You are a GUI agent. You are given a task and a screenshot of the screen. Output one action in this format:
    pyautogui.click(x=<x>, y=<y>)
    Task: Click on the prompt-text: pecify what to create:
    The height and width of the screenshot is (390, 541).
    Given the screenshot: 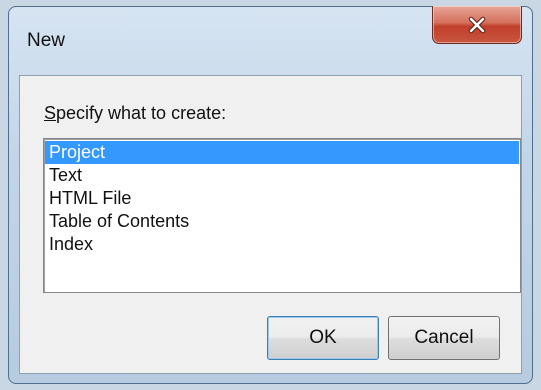 What is the action you would take?
    pyautogui.click(x=141, y=113)
    